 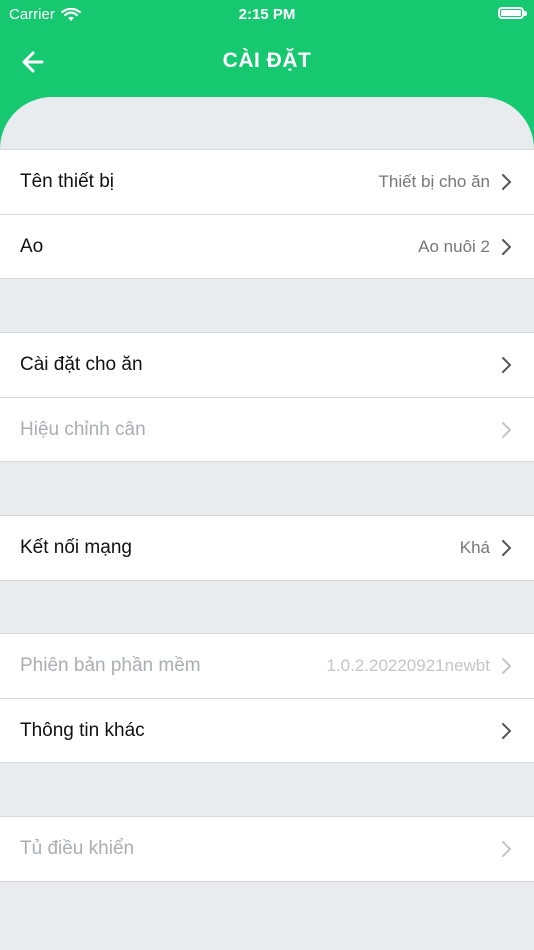 I want to click on row-value: Thiết bị cho ăn, so click(x=434, y=181).